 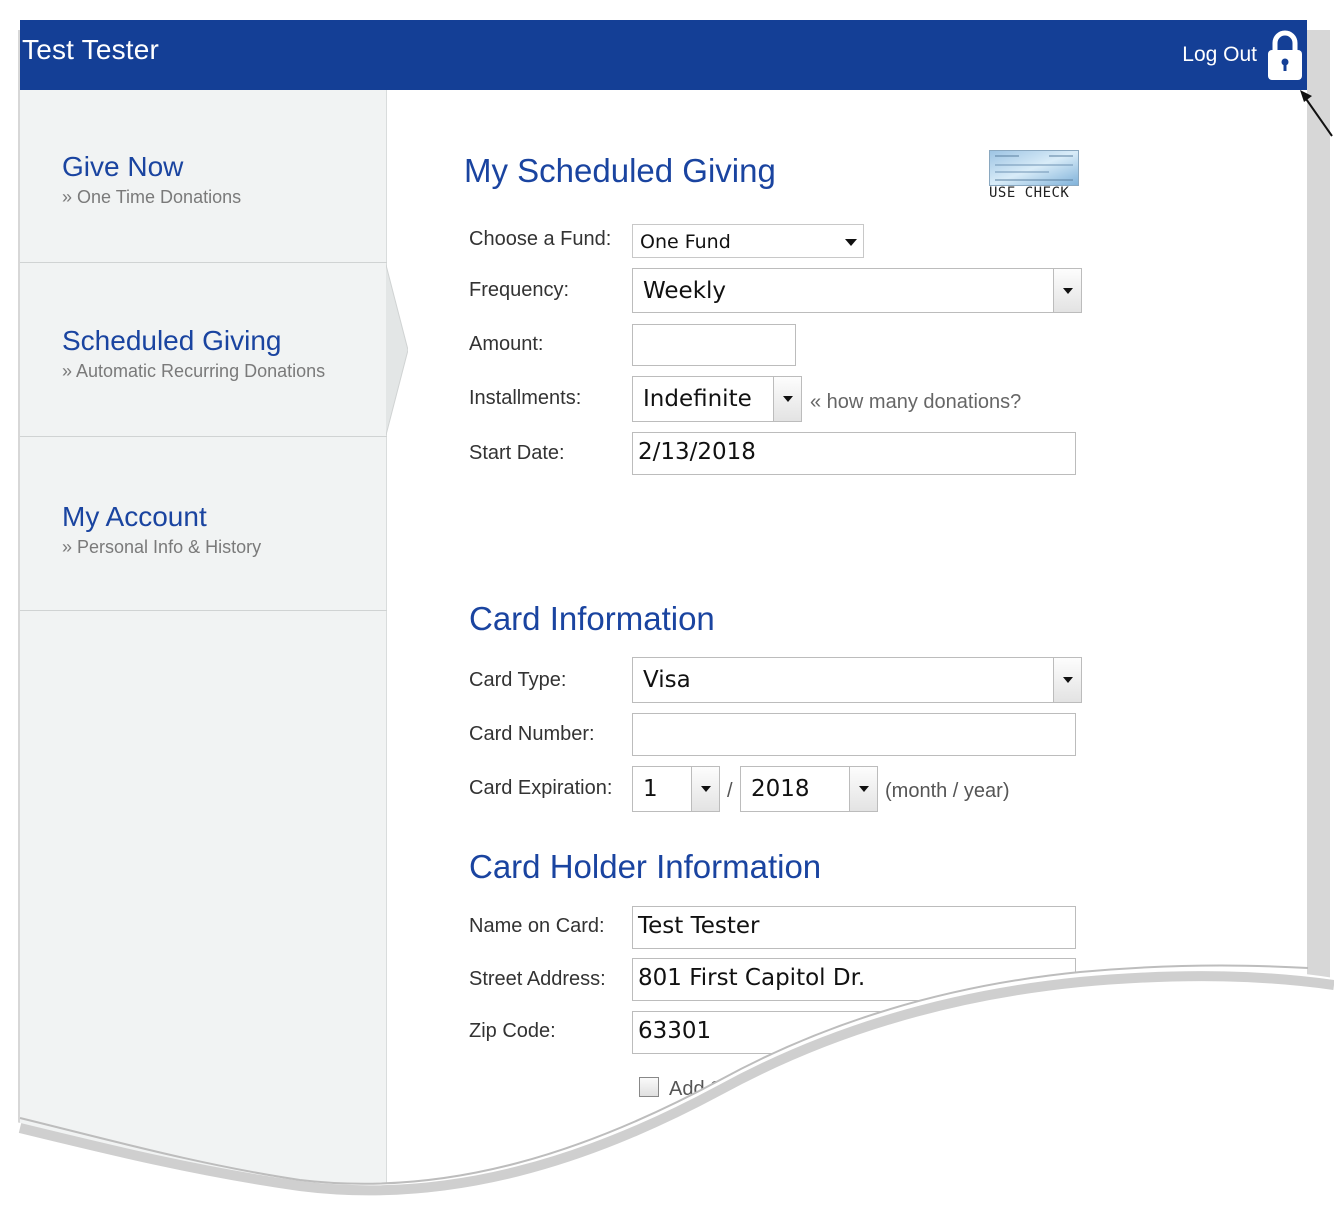 I want to click on installments-label: Installments:, so click(x=525, y=398).